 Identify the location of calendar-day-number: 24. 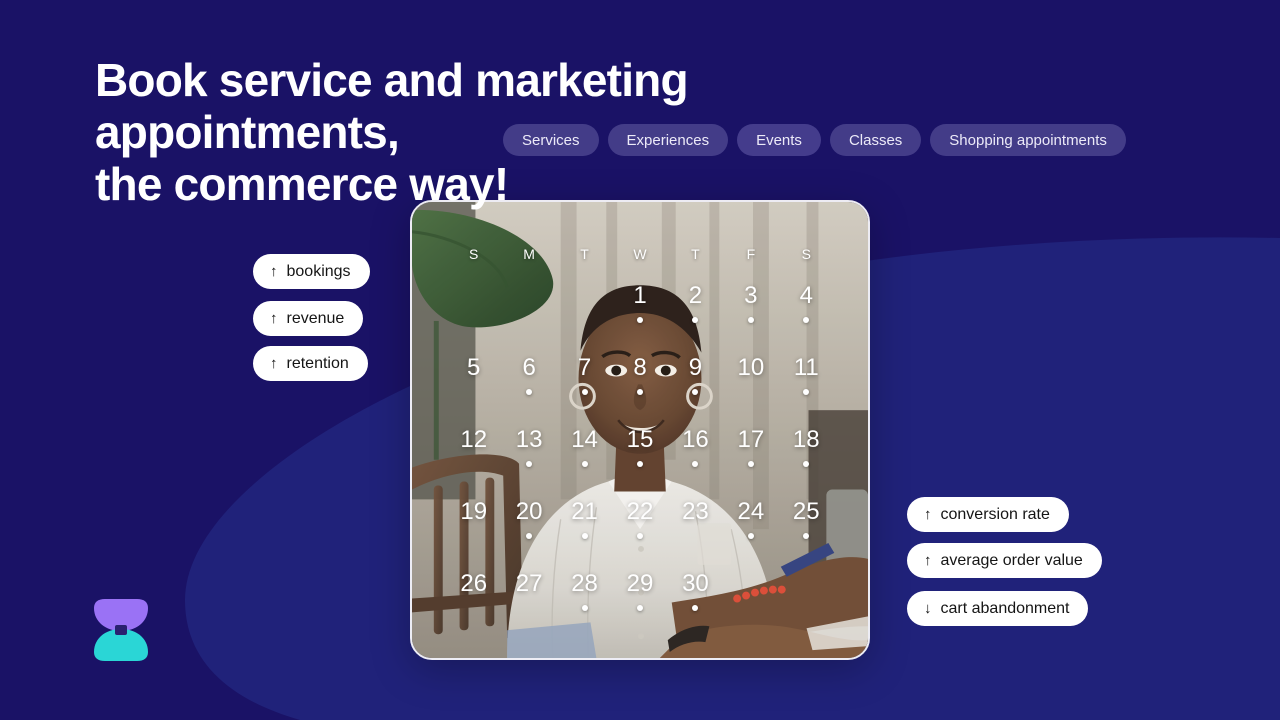
(751, 511).